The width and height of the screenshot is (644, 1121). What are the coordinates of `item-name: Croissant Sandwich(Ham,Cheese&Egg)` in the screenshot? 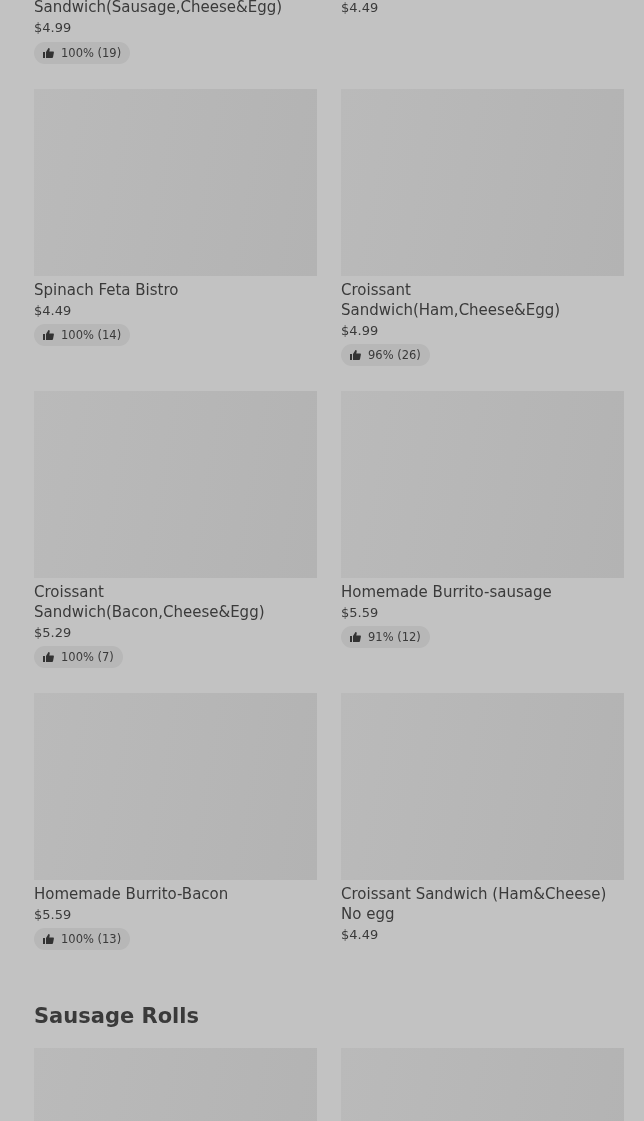 It's located at (482, 300).